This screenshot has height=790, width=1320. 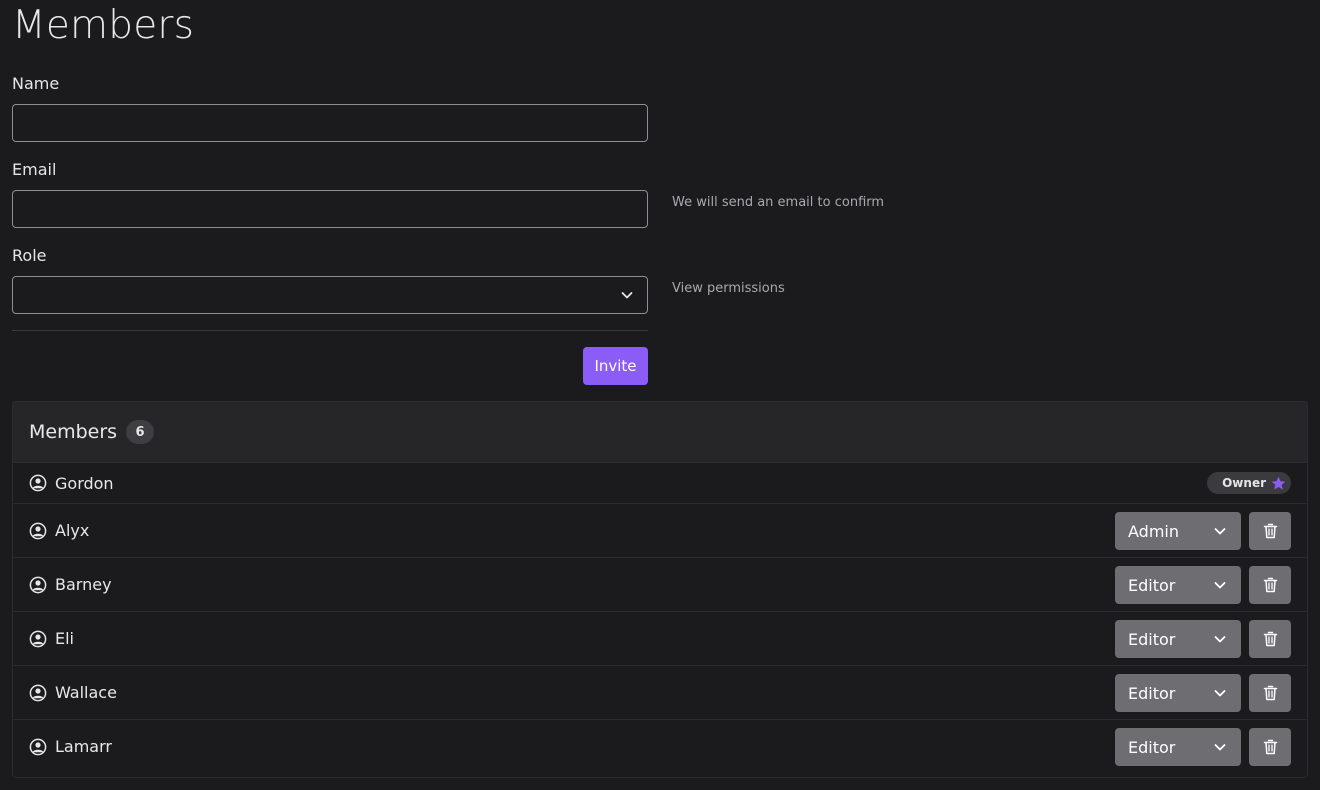 I want to click on member-name: Lamarr, so click(x=83, y=746).